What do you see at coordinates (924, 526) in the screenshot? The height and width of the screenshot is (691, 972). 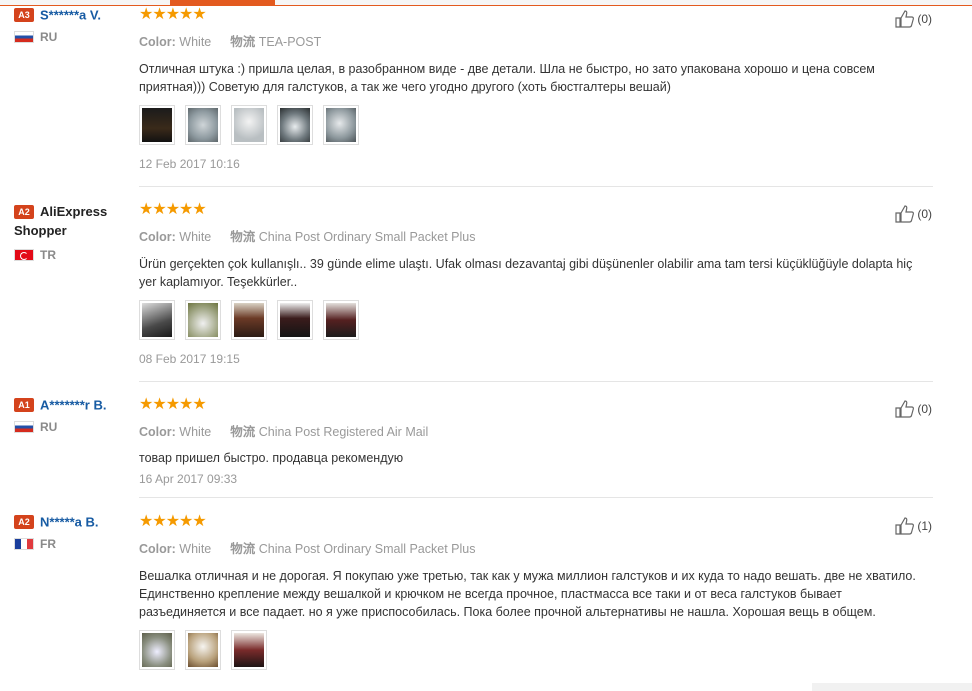 I see `helpful-count: (1)` at bounding box center [924, 526].